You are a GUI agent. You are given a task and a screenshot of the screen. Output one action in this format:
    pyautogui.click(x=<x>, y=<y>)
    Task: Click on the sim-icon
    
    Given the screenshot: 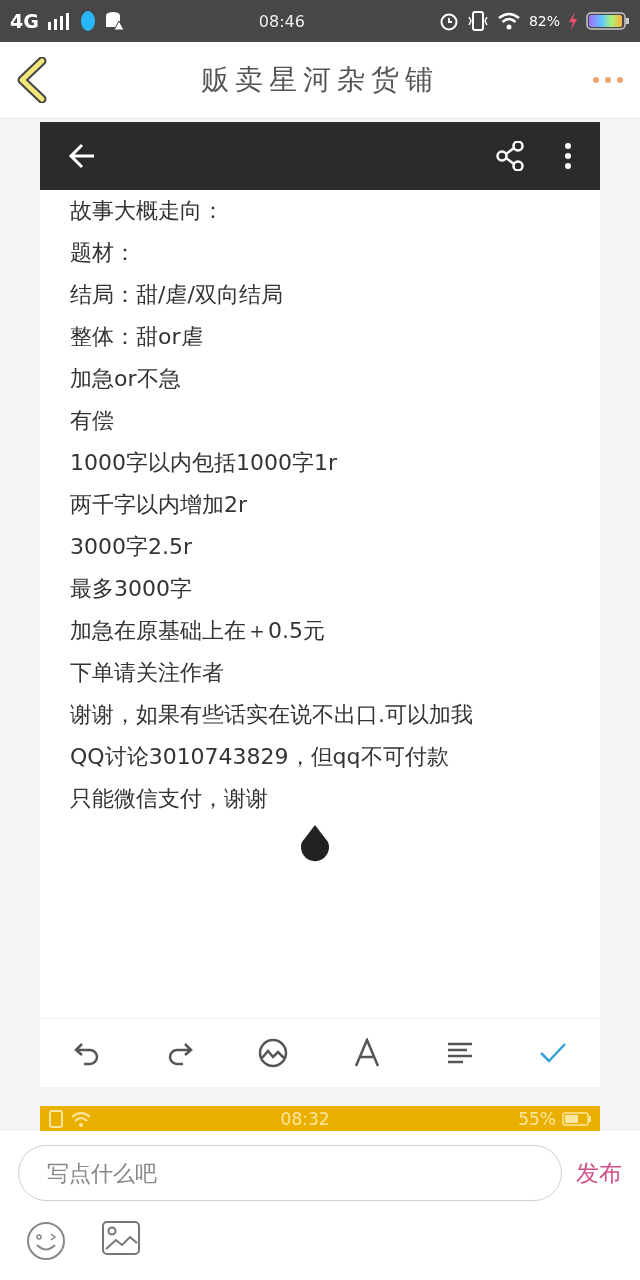 What is the action you would take?
    pyautogui.click(x=56, y=1119)
    